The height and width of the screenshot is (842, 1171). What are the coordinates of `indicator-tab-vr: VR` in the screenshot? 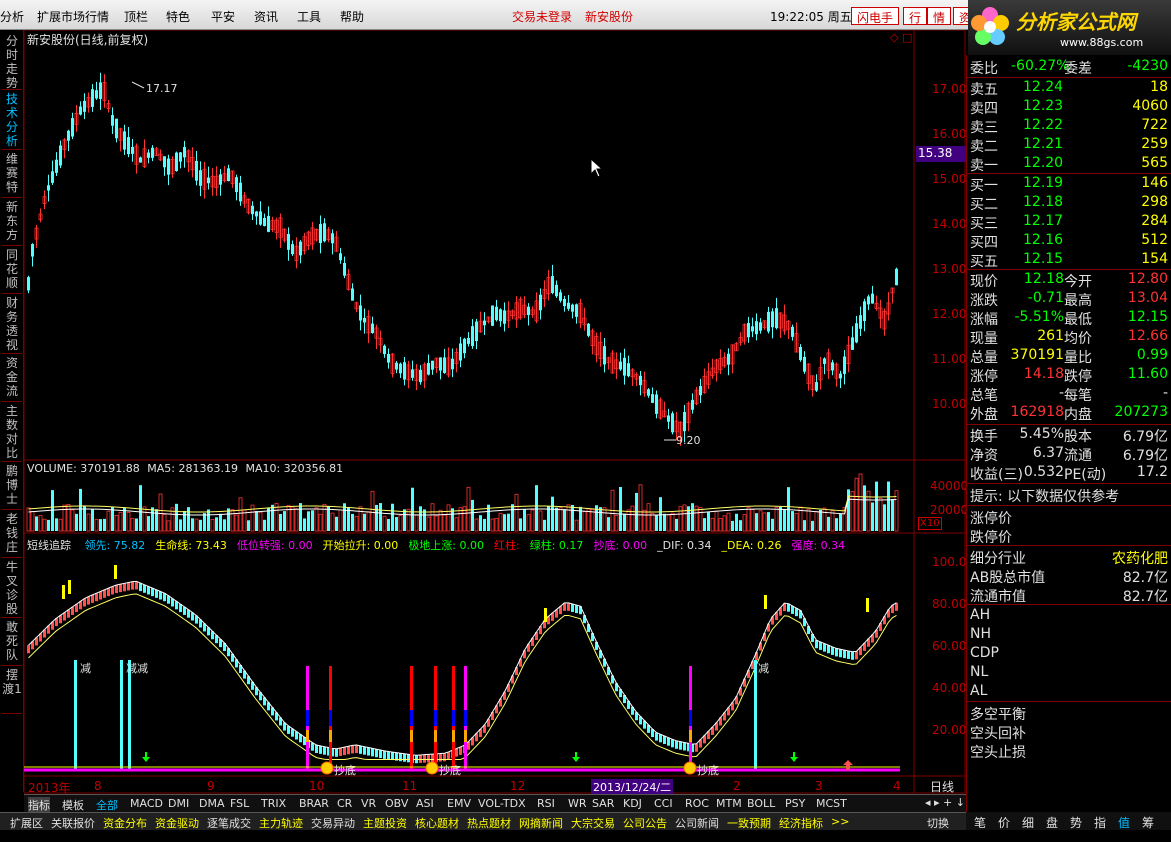 It's located at (368, 803).